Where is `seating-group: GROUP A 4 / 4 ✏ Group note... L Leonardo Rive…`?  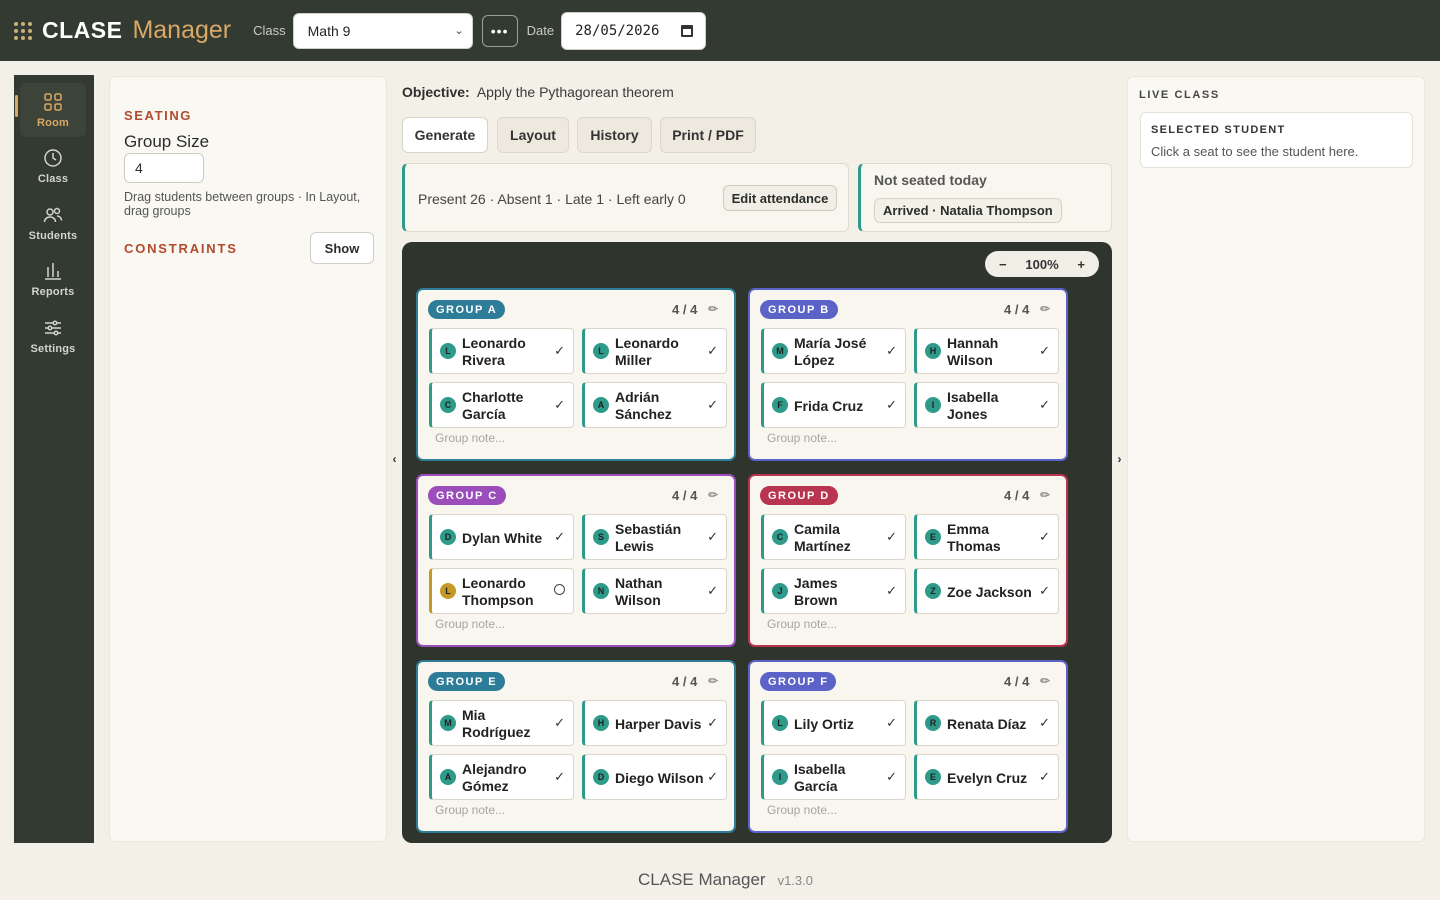 seating-group: GROUP A 4 / 4 ✏ Group note... L Leonardo Rive… is located at coordinates (576, 374).